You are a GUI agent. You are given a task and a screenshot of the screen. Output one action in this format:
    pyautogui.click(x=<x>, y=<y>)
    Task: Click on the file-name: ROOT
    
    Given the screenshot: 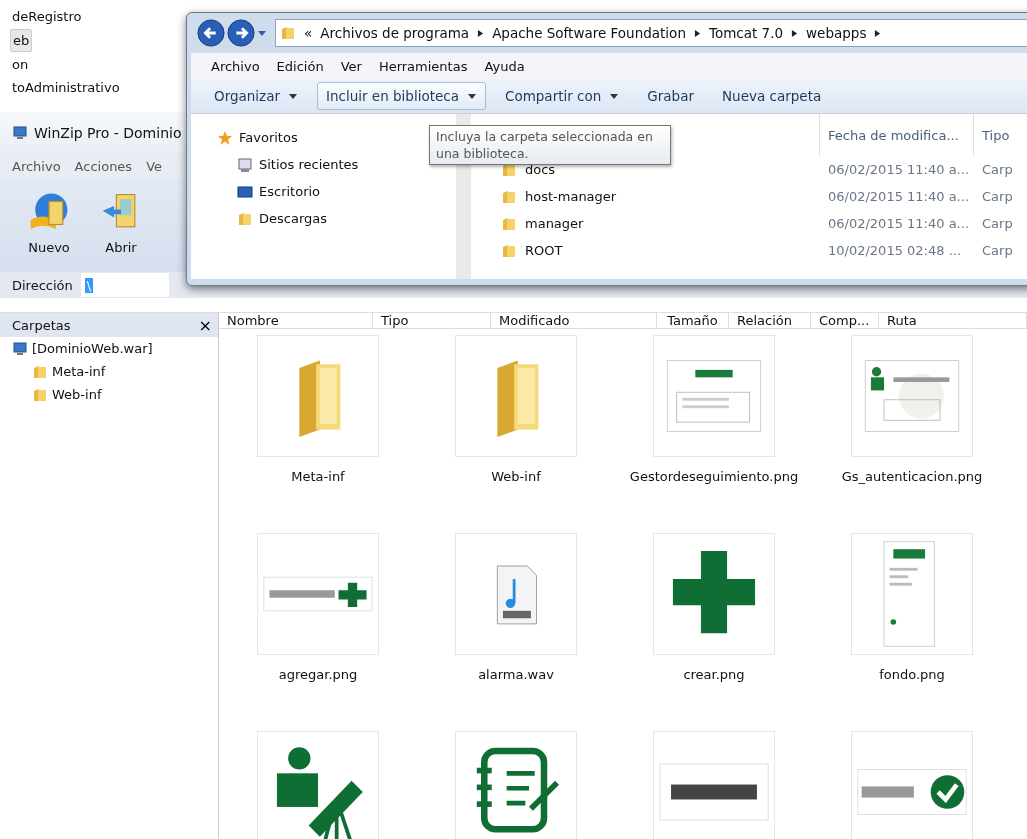 What is the action you would take?
    pyautogui.click(x=544, y=250)
    